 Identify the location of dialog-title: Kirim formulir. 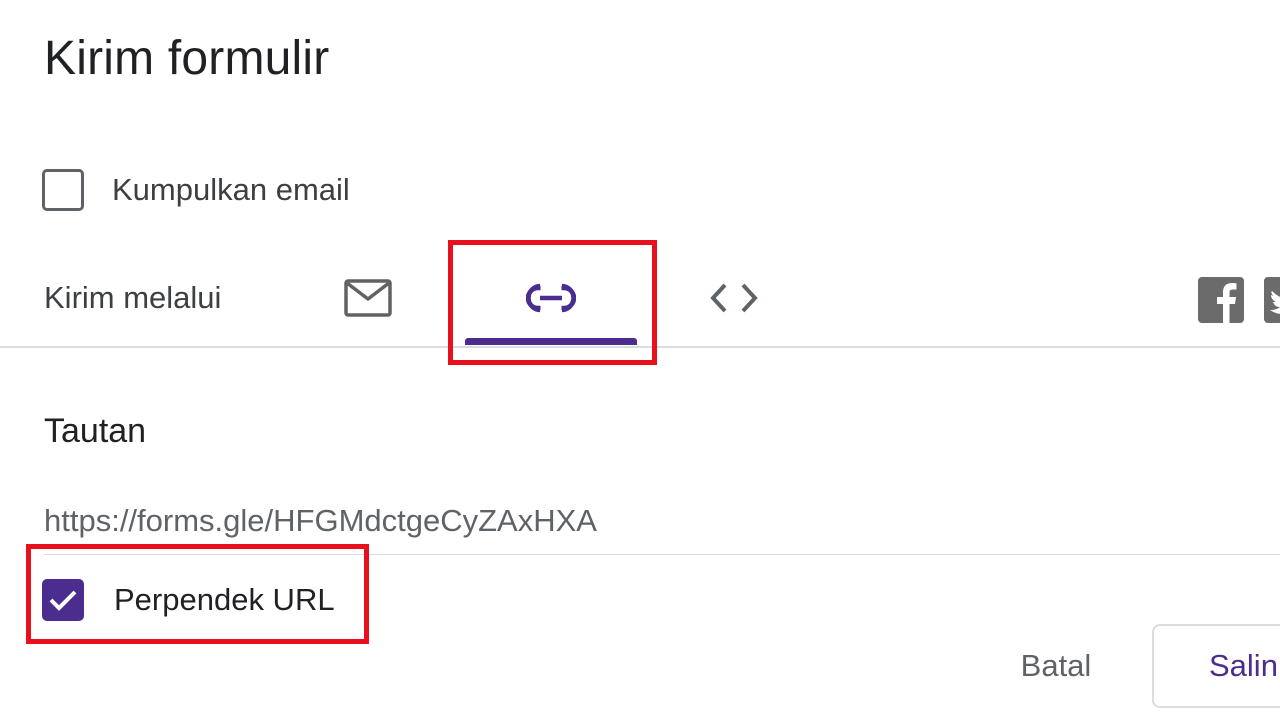
(187, 58).